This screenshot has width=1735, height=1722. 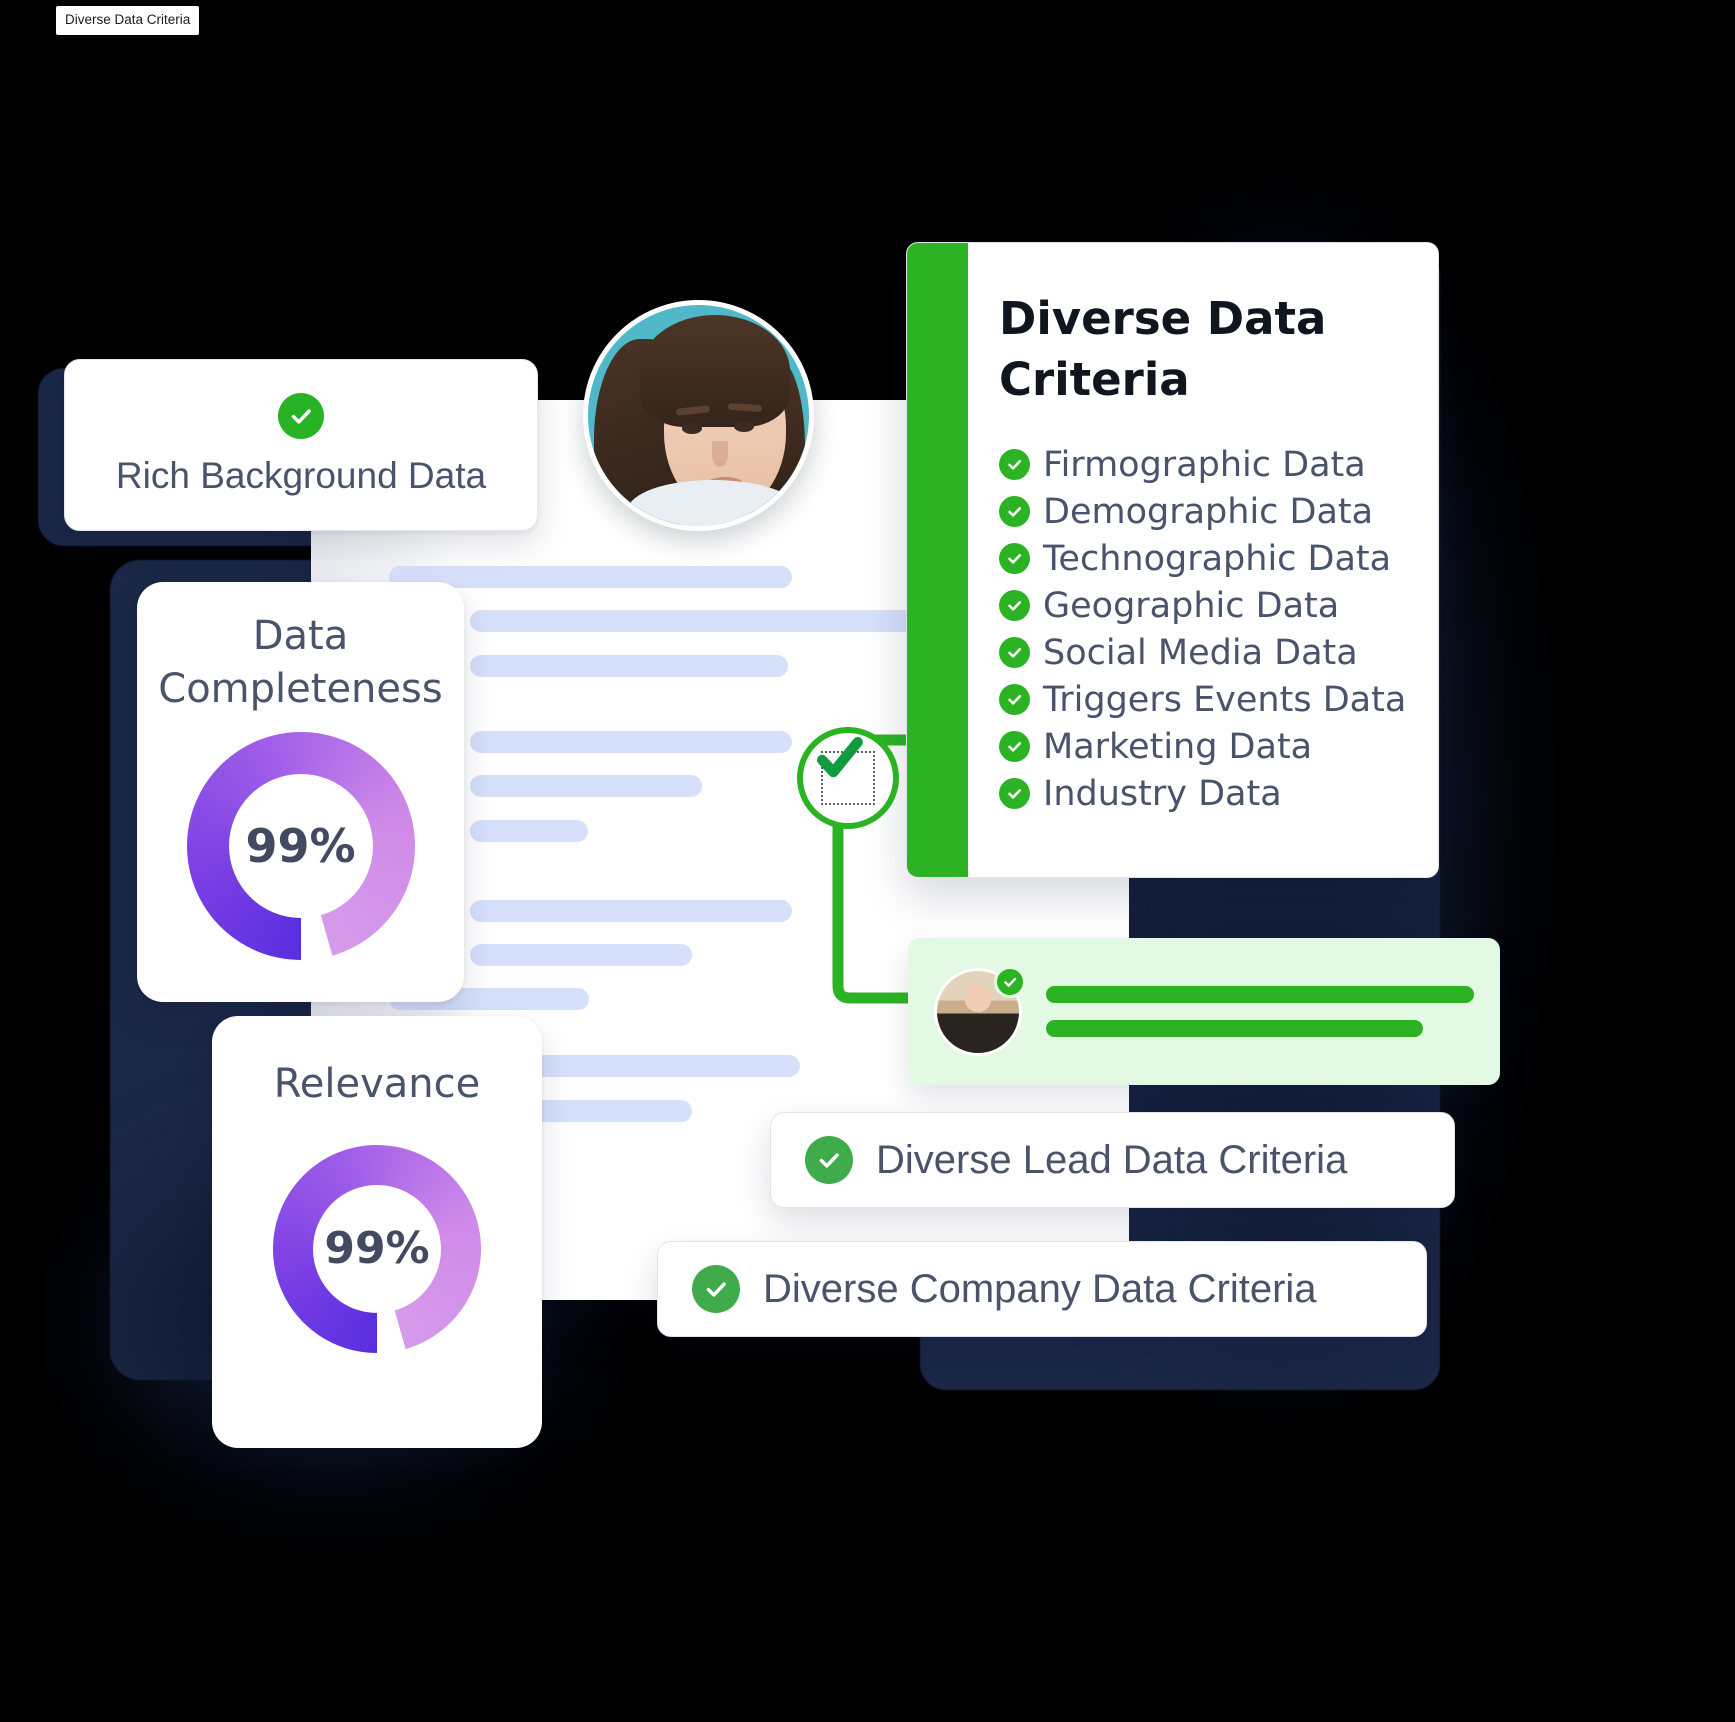 I want to click on panel-title-line2: Criteria, so click(x=1094, y=379).